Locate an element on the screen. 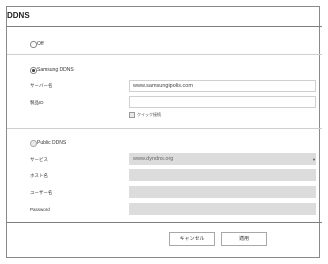  samsung-ddns-radio is located at coordinates (33, 70).